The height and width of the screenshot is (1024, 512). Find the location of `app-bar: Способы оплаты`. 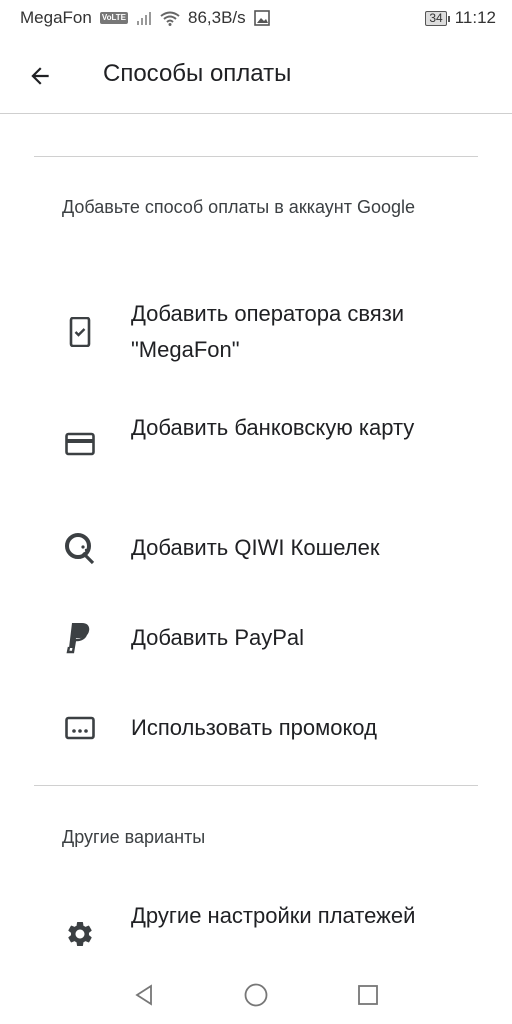

app-bar: Способы оплаты is located at coordinates (256, 75).